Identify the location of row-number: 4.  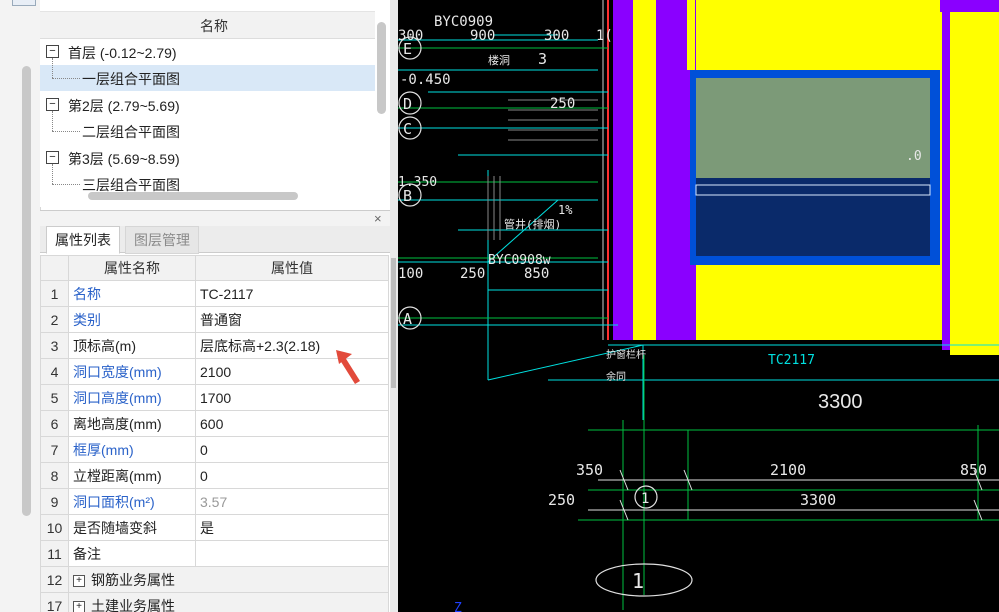
(54, 371).